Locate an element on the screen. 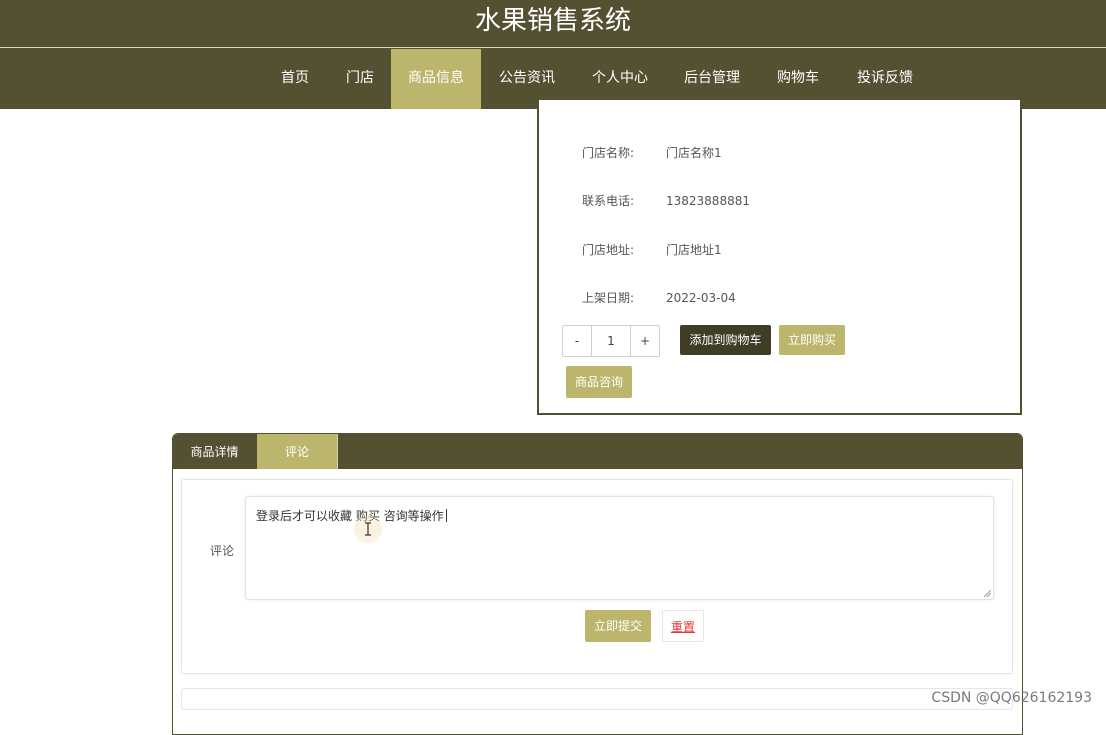  quantity-stepper: - 1 + is located at coordinates (611, 341).